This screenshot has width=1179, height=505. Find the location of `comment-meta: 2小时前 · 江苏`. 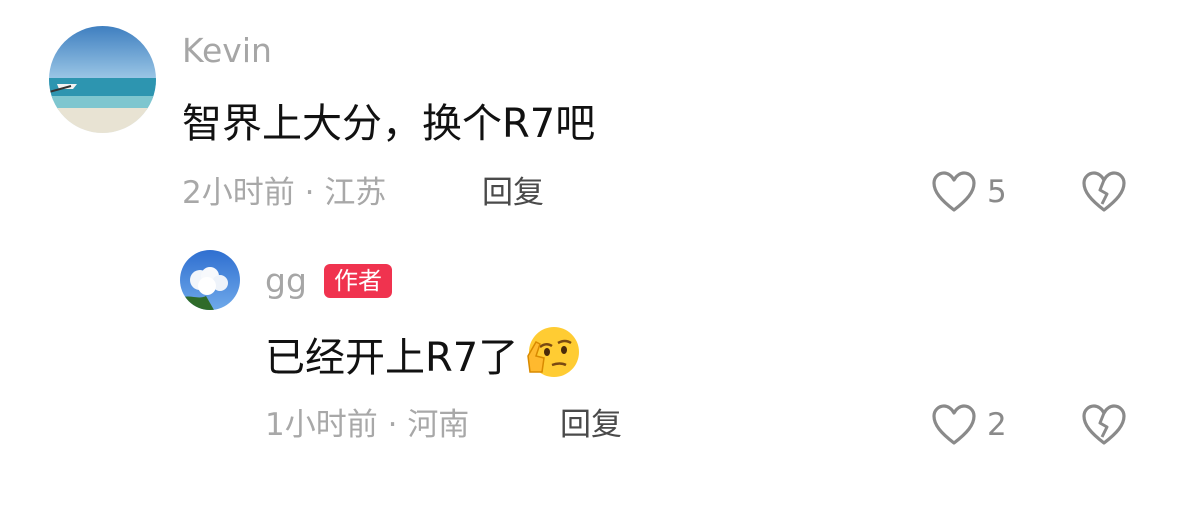

comment-meta: 2小时前 · 江苏 is located at coordinates (284, 193).